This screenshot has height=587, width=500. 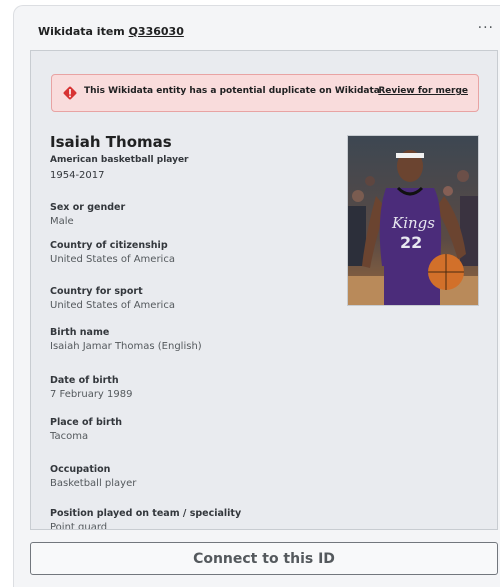 What do you see at coordinates (88, 207) in the screenshot?
I see `property-key: Sex or gender` at bounding box center [88, 207].